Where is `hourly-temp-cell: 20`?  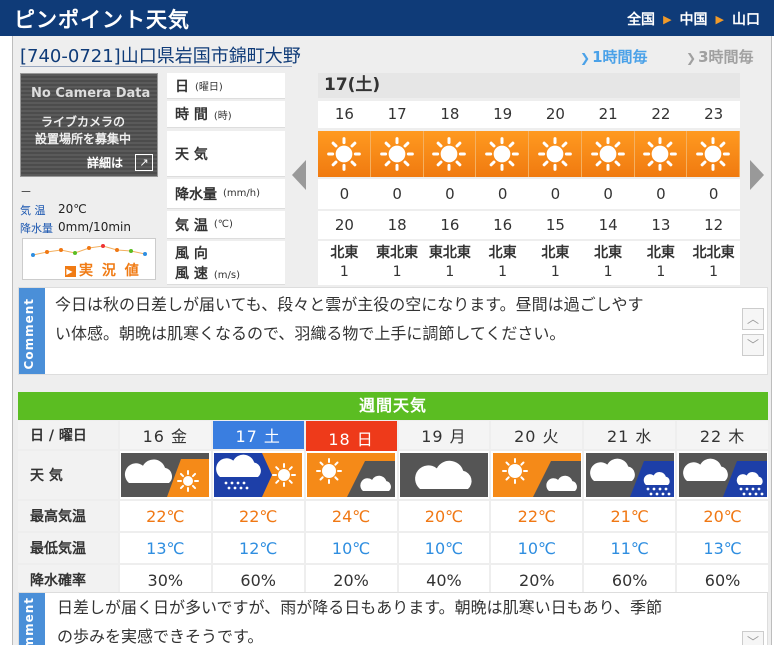 hourly-temp-cell: 20 is located at coordinates (344, 225).